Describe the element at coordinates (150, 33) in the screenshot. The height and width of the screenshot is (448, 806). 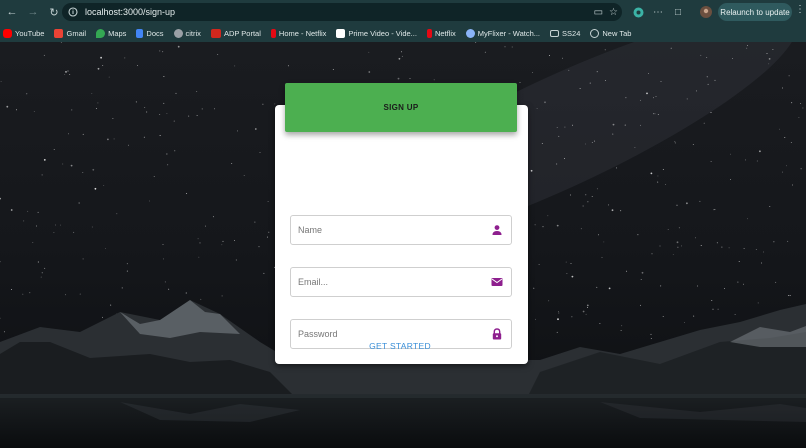
I see `bookmark-docs: Docs` at that location.